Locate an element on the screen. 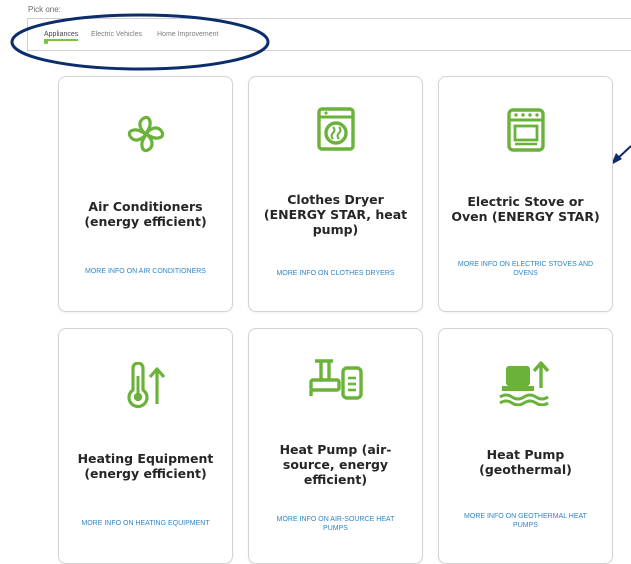  thermometer-up-icon is located at coordinates (145, 386).